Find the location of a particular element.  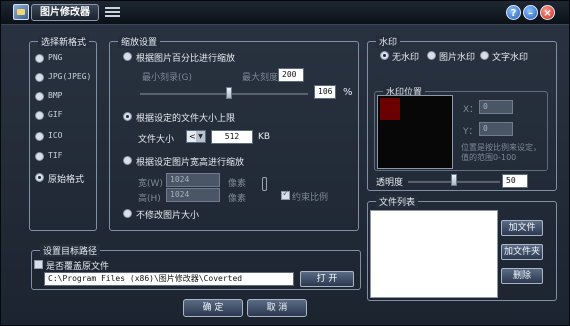

resize-nochange-label: 不修改图片大小 is located at coordinates (168, 216).